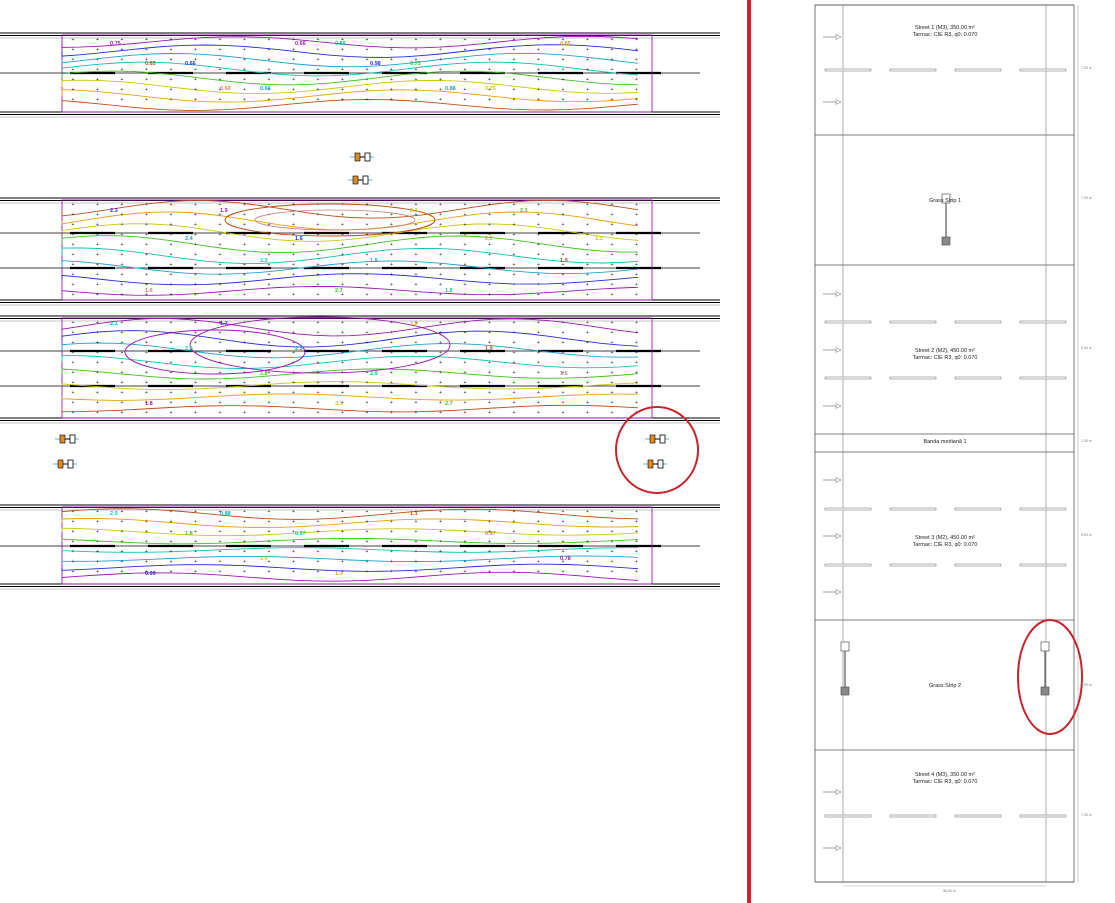 Image resolution: width=1115 pixels, height=903 pixels. What do you see at coordinates (838, 592) in the screenshot?
I see `observer-arrow-icon` at bounding box center [838, 592].